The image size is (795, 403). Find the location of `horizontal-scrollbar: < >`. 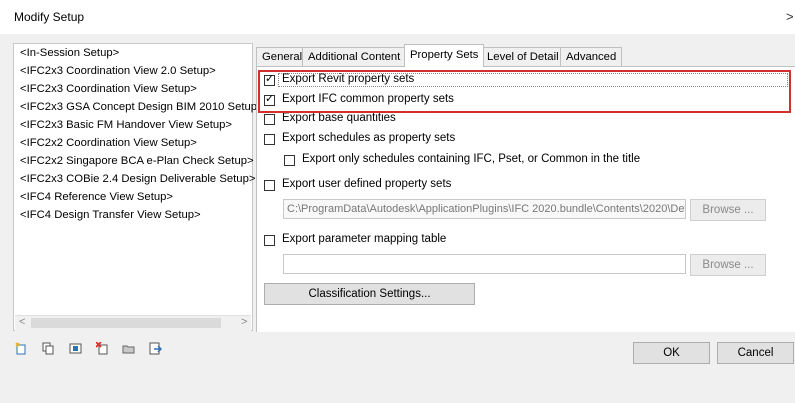

horizontal-scrollbar: < > is located at coordinates (133, 323).